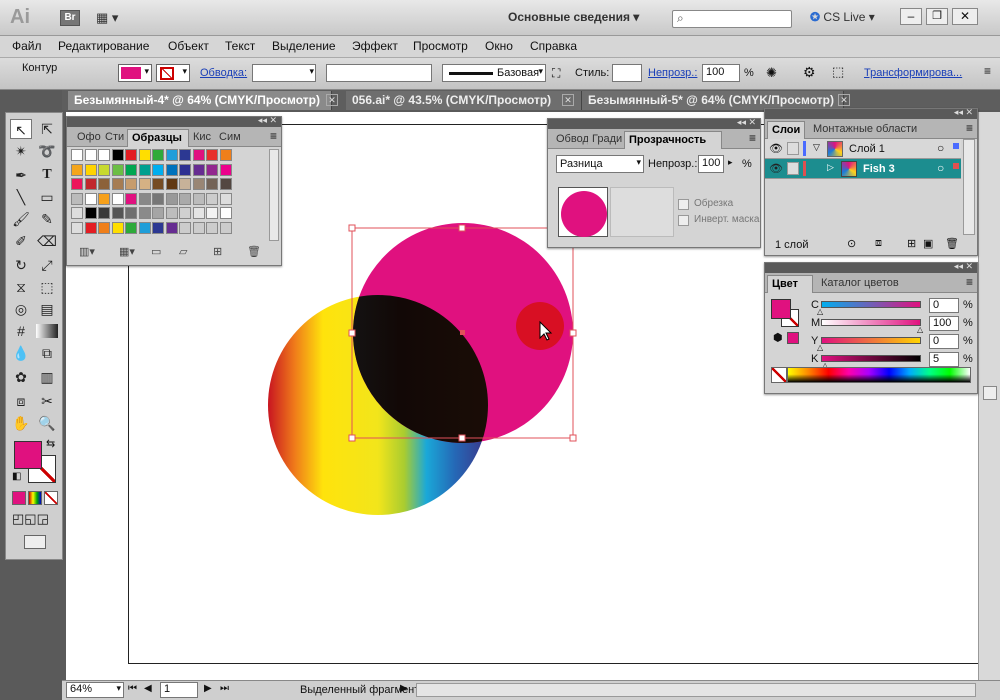 The image size is (1000, 700). What do you see at coordinates (21, 129) in the screenshot?
I see `selection-tool-icon: ↖` at bounding box center [21, 129].